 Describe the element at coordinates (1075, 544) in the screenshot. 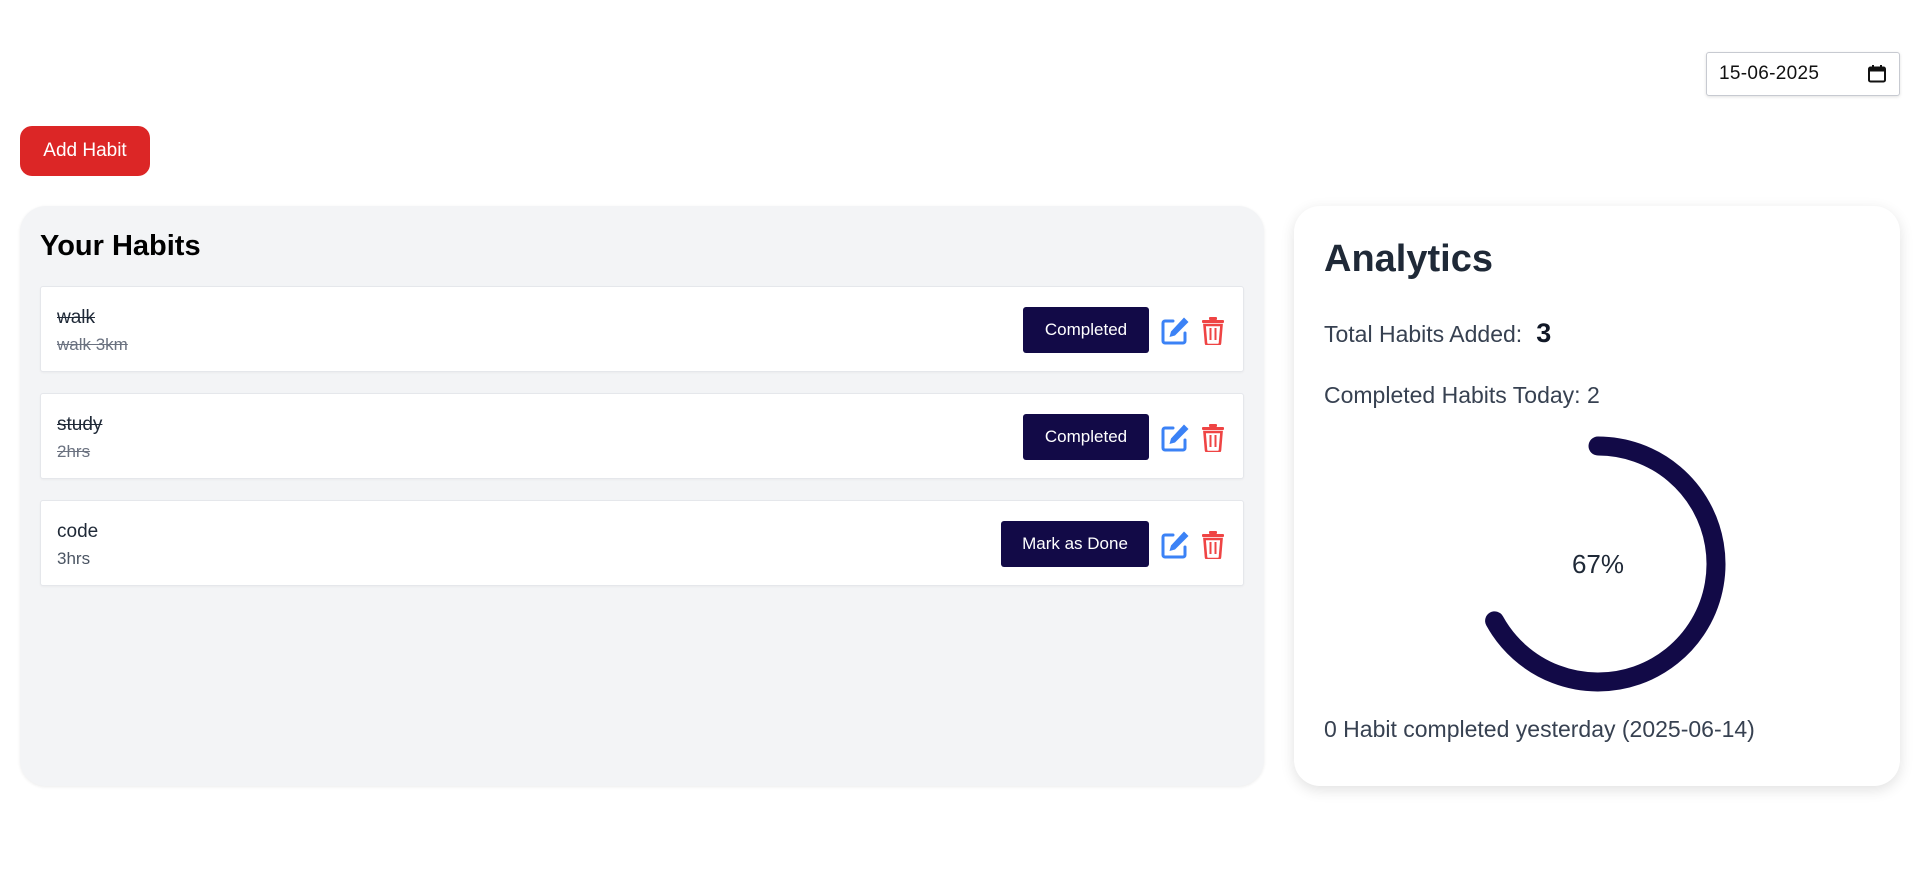

I see `mark-as-done-button: Mark as Done` at that location.